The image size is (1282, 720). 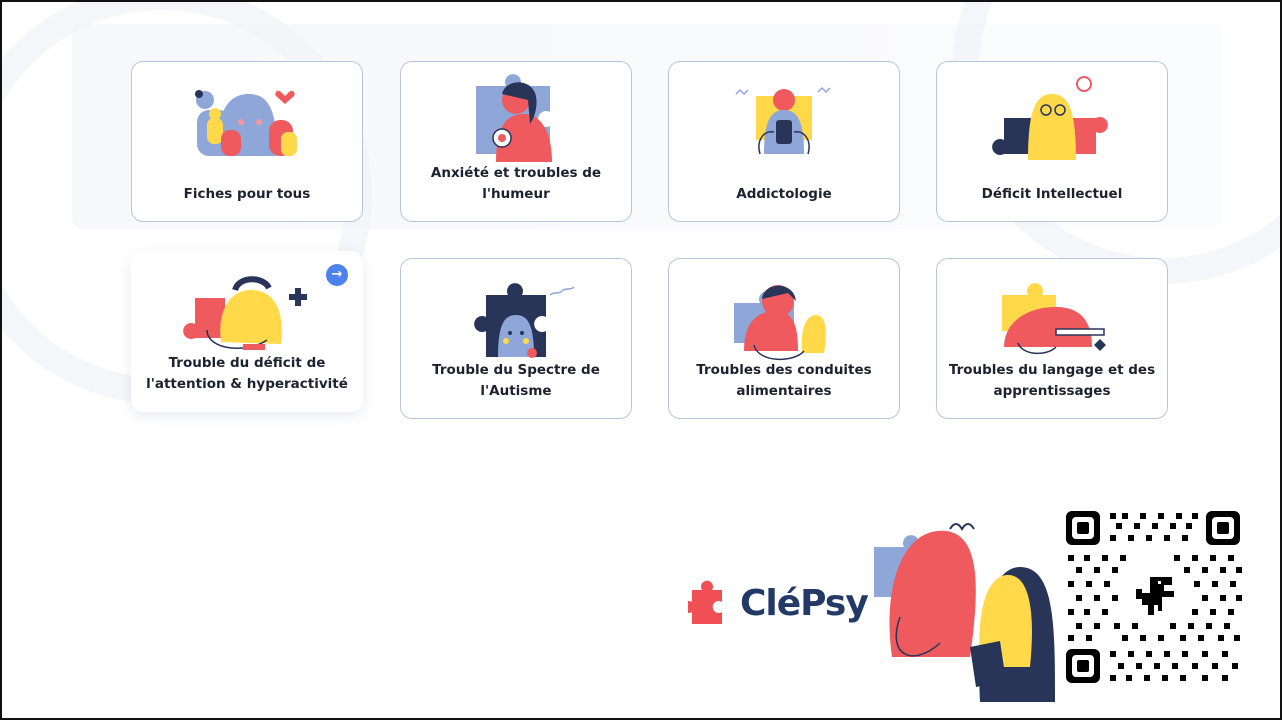 I want to click on card-label: Déficit Intellectuel, so click(x=1052, y=194).